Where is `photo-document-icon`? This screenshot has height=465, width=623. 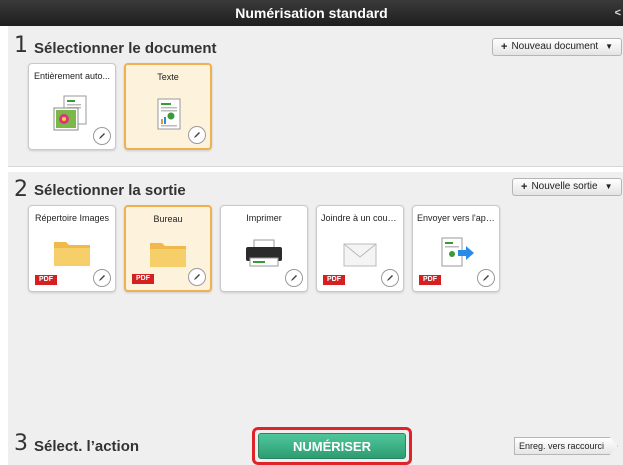 photo-document-icon is located at coordinates (70, 113).